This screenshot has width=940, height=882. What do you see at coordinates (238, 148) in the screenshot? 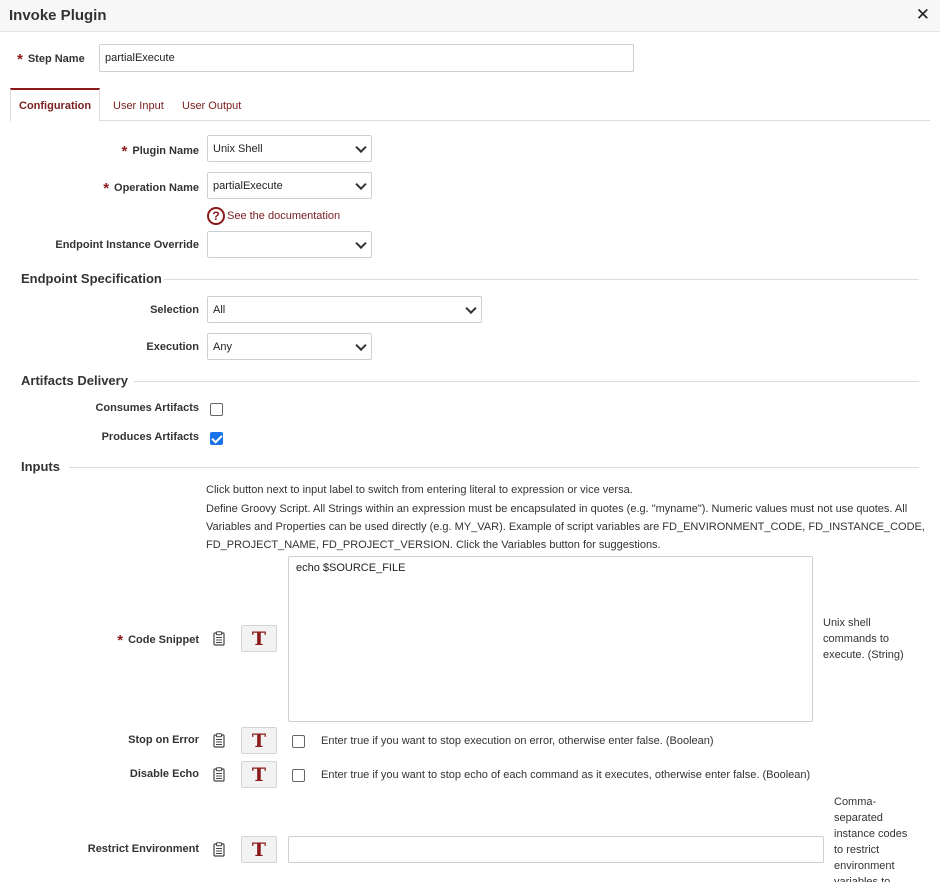
I see `plugin-name-value: Unix Shell` at bounding box center [238, 148].